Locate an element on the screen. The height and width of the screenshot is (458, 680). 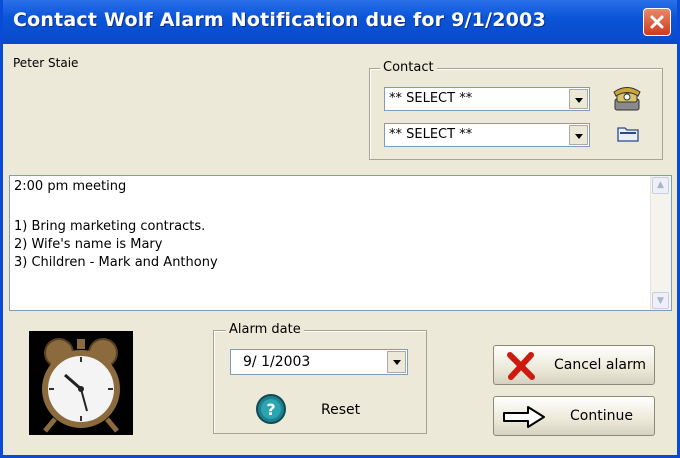
contact-select-2: ** SELECT ** is located at coordinates (487, 135).